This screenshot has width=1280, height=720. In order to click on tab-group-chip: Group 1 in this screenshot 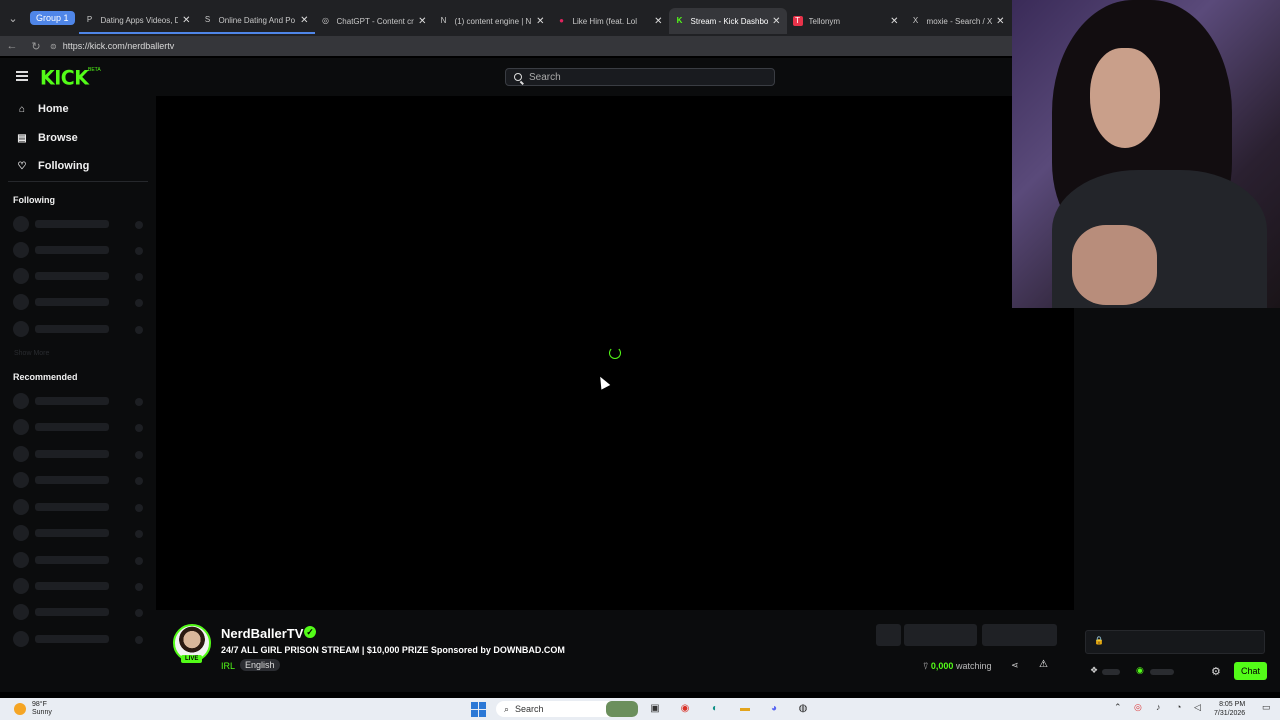, I will do `click(52, 18)`.